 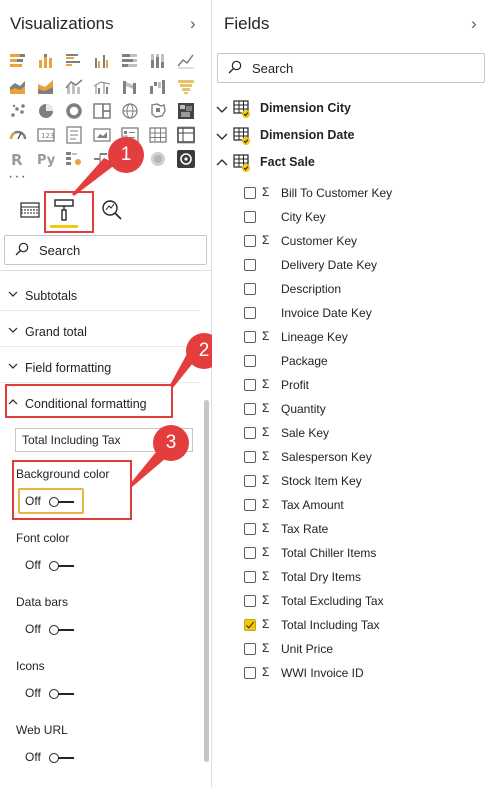 What do you see at coordinates (206, 581) in the screenshot?
I see `format-pane-scrollbar` at bounding box center [206, 581].